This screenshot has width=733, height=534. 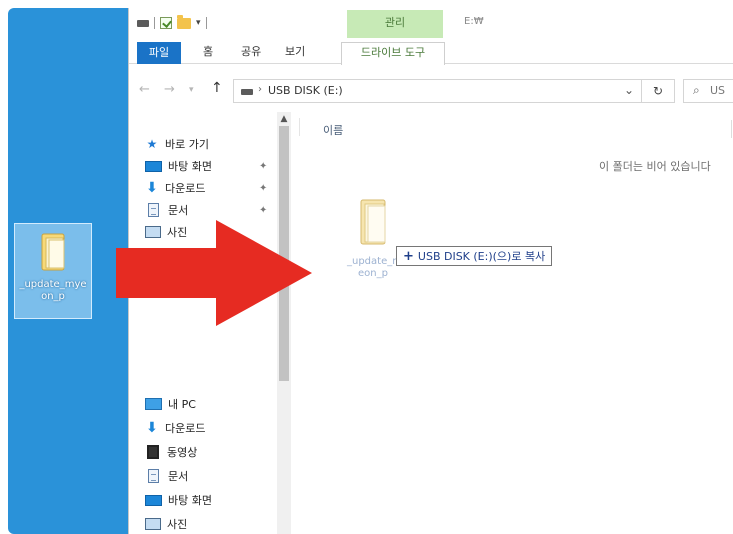 I want to click on search-input: ⌕ US, so click(x=708, y=91).